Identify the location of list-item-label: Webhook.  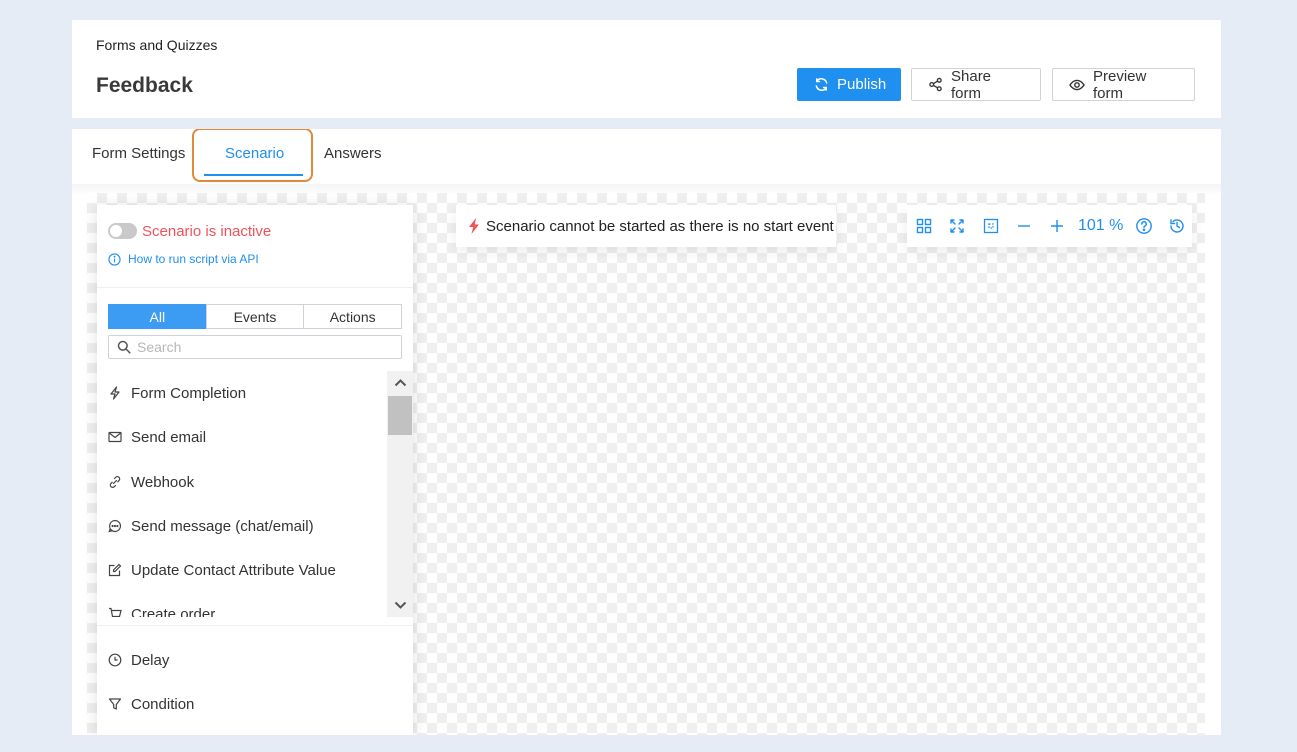
(163, 482).